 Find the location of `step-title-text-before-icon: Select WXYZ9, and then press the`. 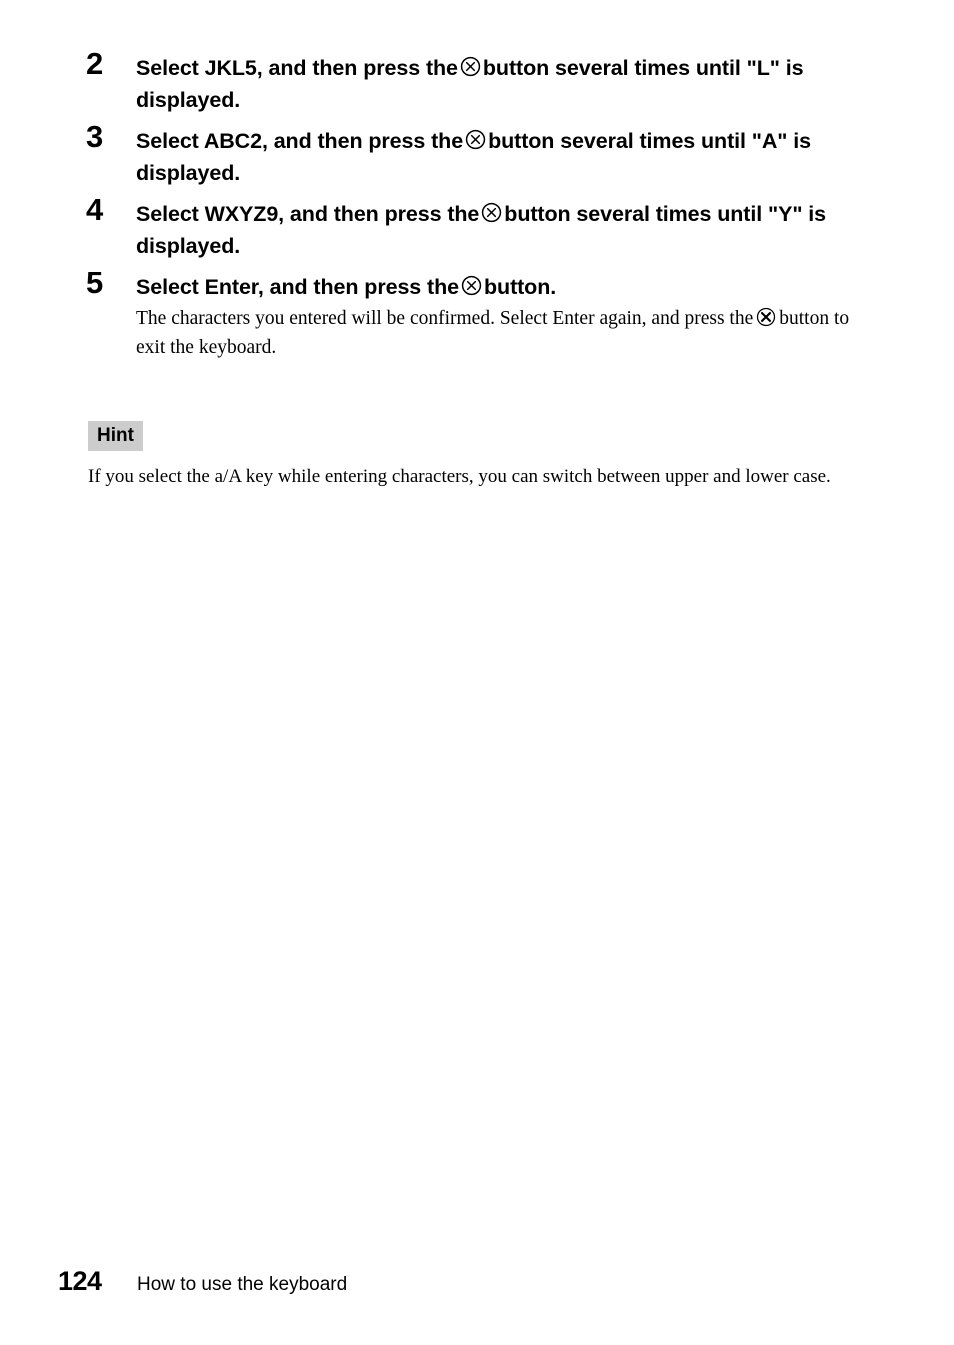

step-title-text-before-icon: Select WXYZ9, and then press the is located at coordinates (308, 214).